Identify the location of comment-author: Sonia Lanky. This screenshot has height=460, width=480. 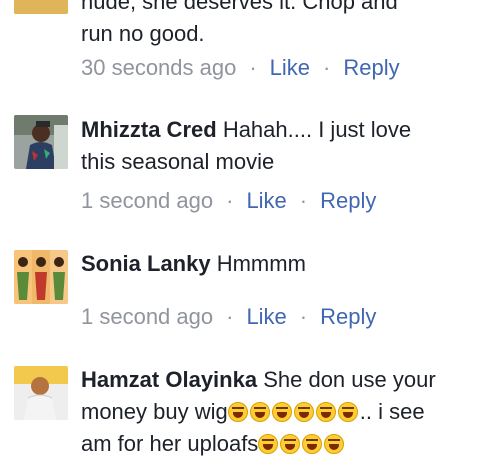
(146, 263).